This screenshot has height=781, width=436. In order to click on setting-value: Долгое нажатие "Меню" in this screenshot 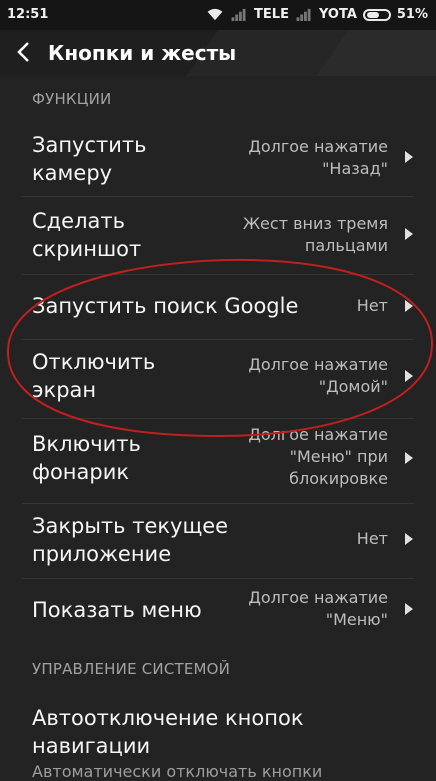, I will do `click(318, 608)`.